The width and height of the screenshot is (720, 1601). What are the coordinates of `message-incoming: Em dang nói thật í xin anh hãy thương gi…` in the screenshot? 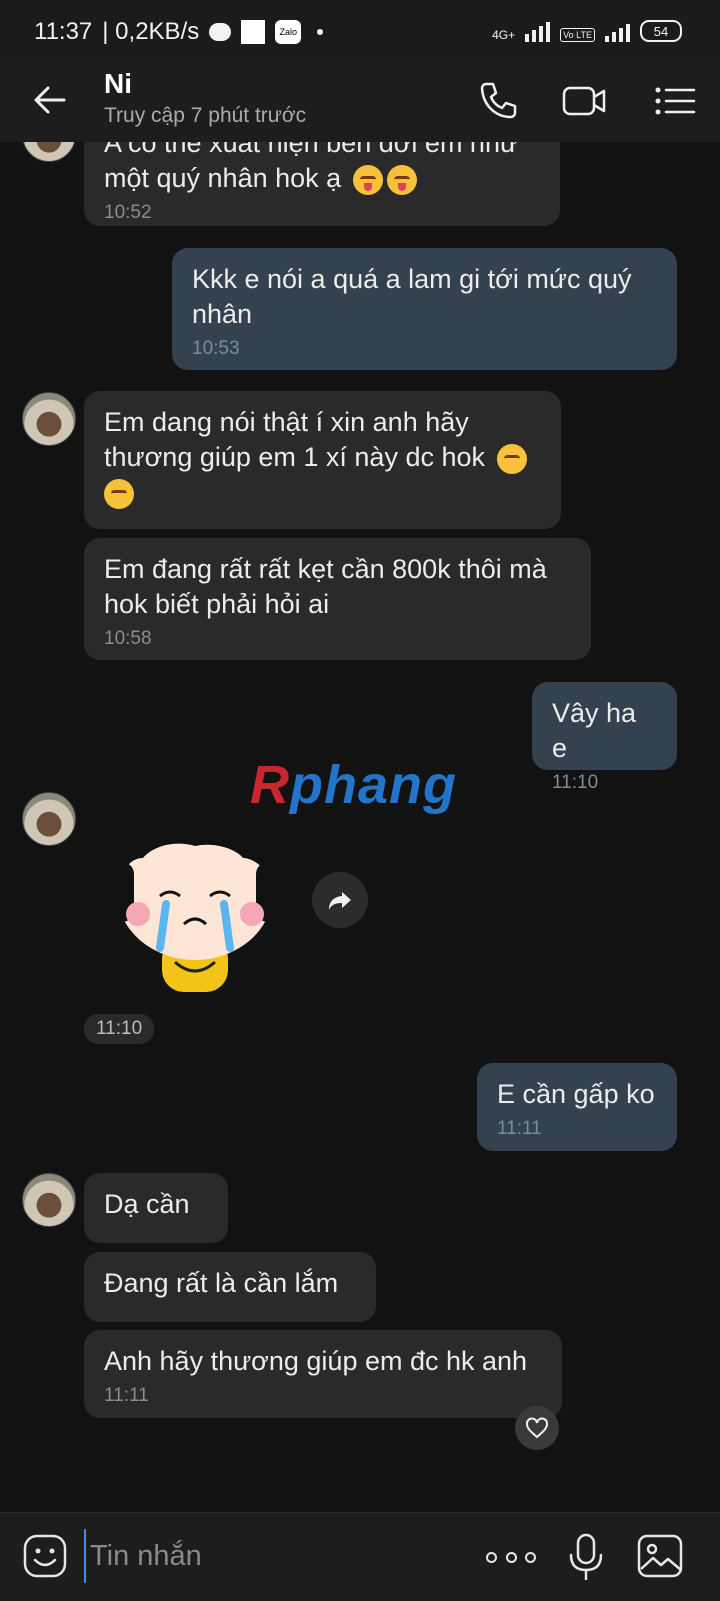 It's located at (322, 460).